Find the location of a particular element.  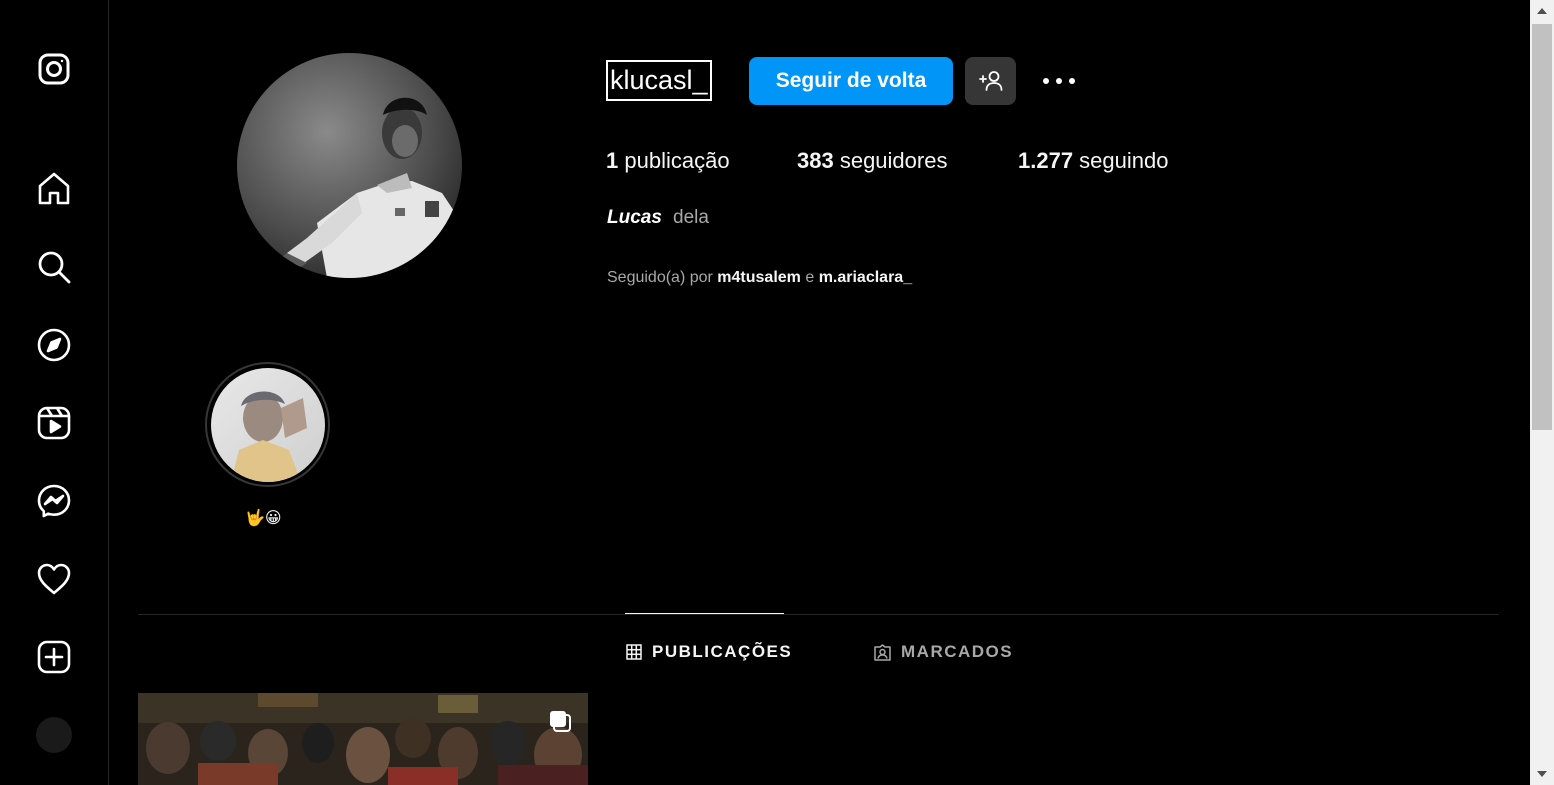

story-highlight-label: 🤟😀 is located at coordinates (263, 518).